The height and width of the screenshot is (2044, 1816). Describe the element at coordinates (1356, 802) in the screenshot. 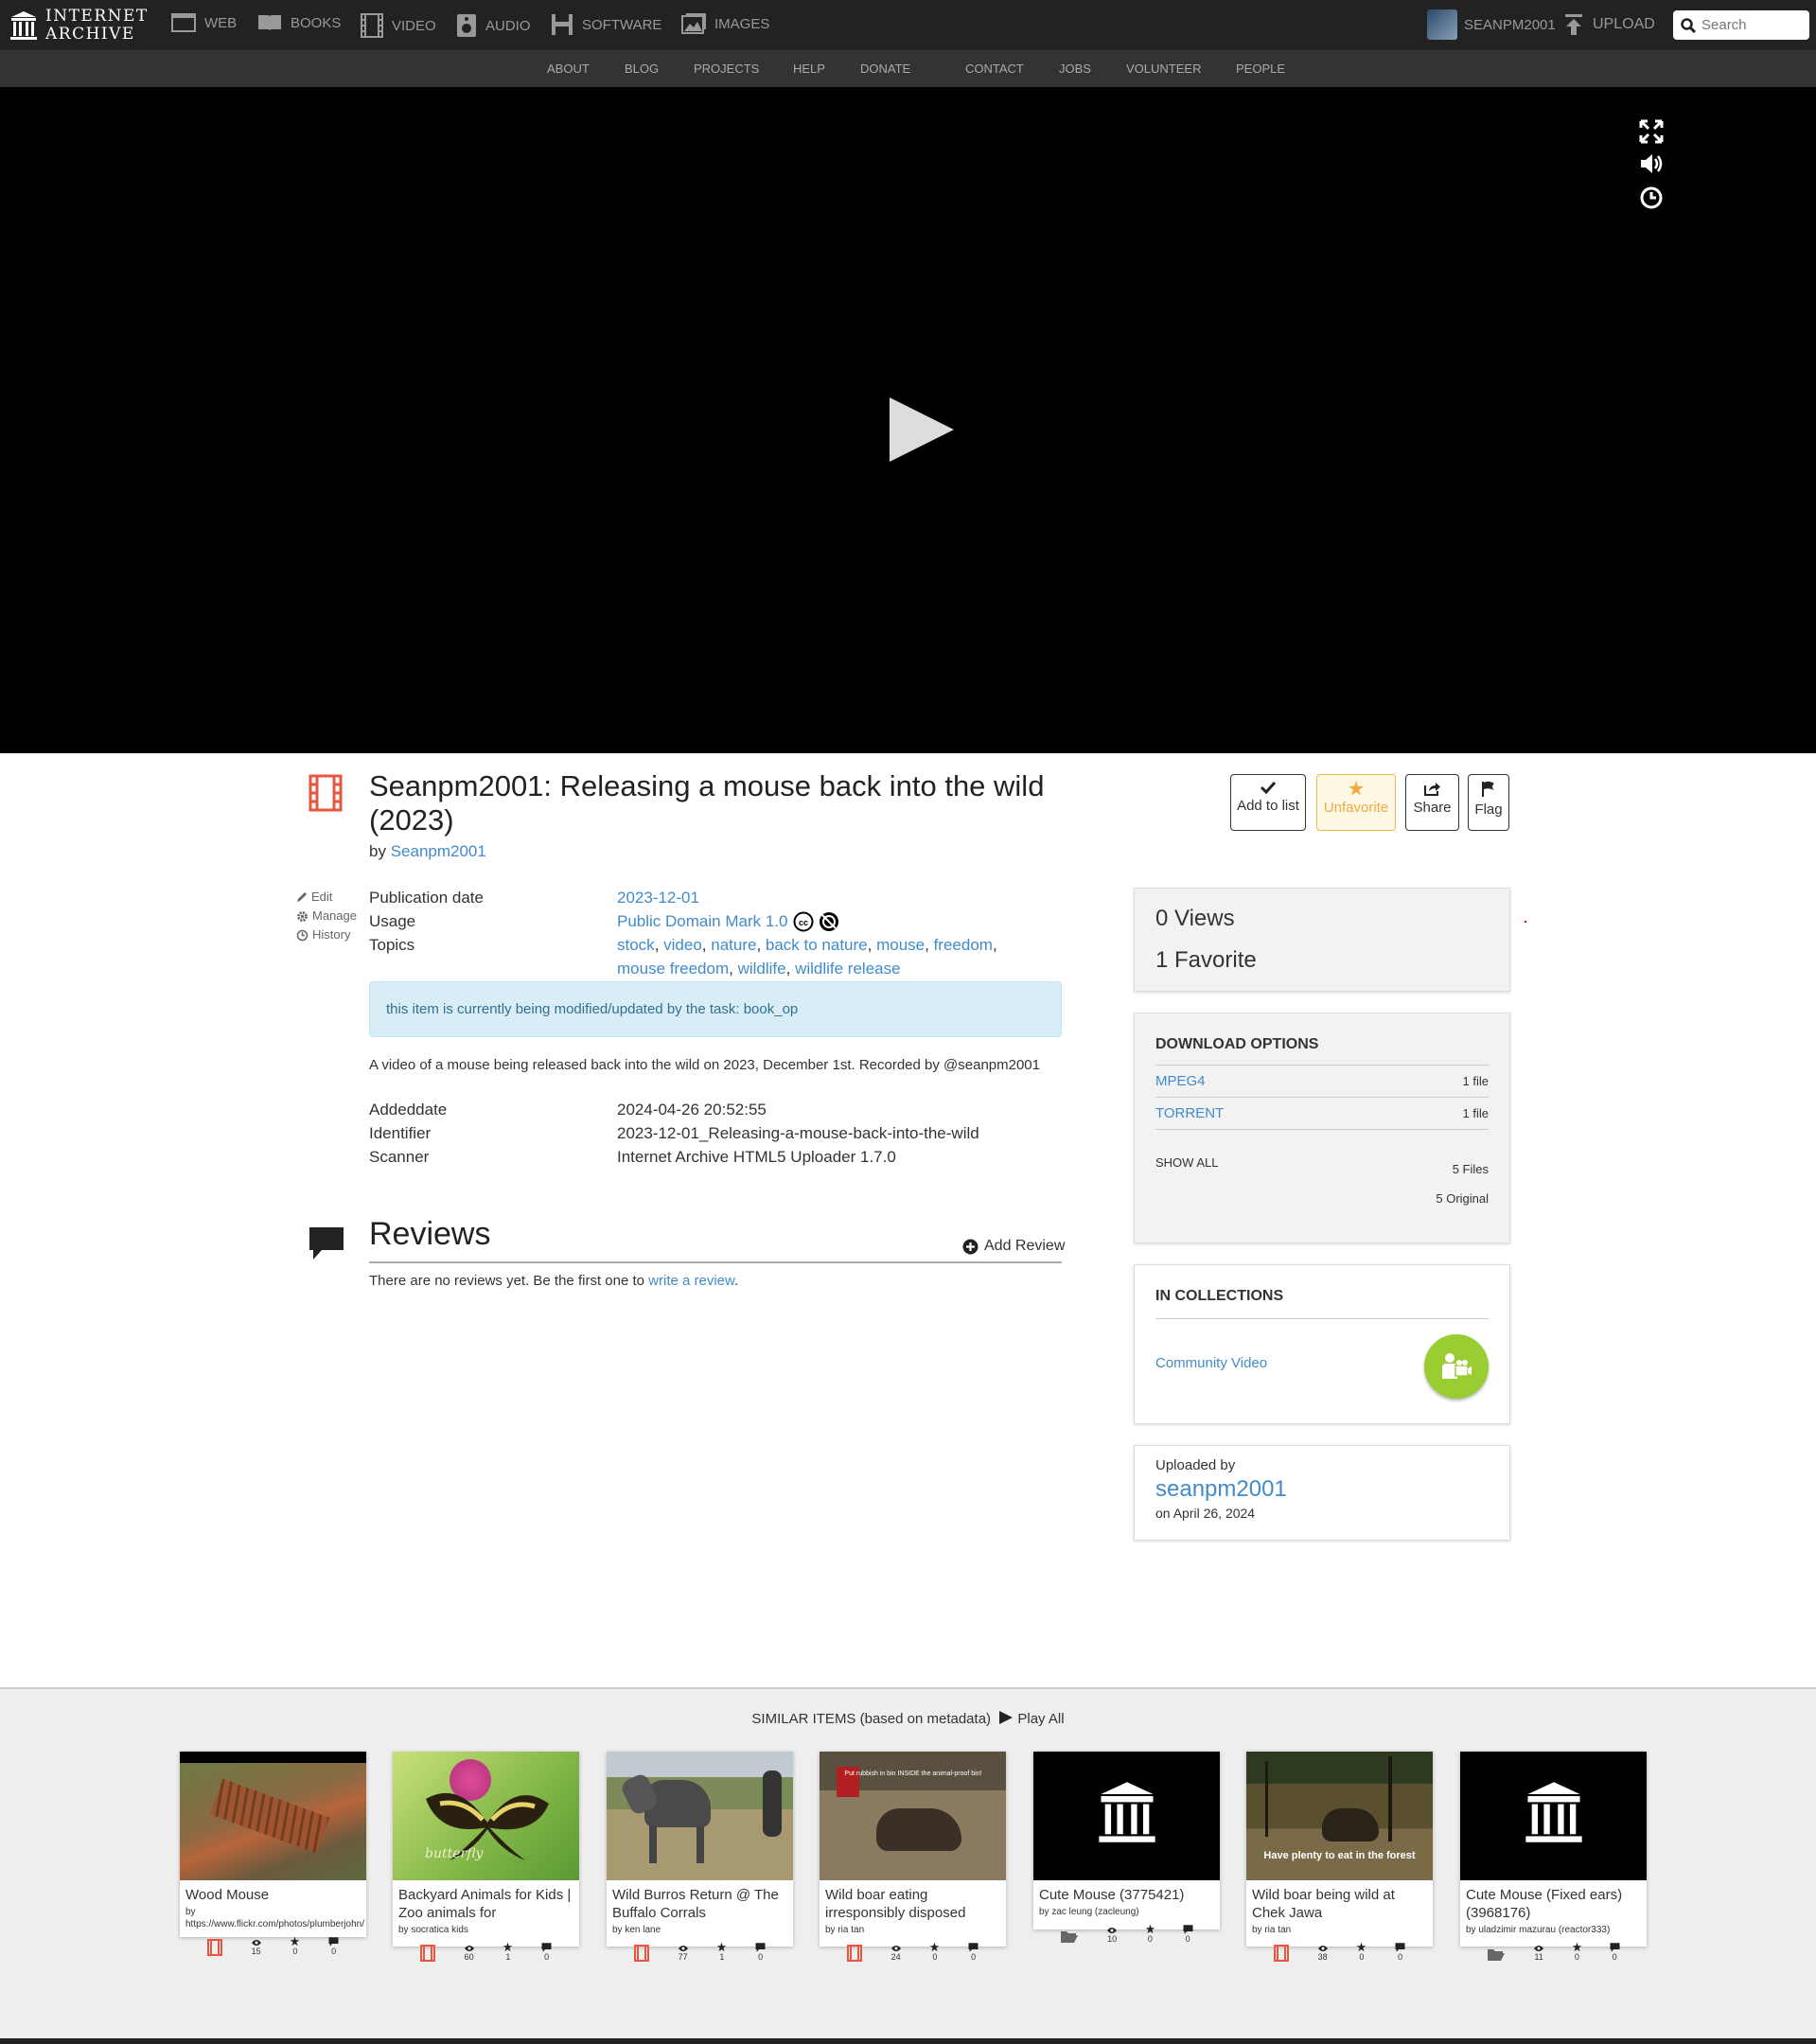

I see `unfavorite-button: Unfavorite` at that location.